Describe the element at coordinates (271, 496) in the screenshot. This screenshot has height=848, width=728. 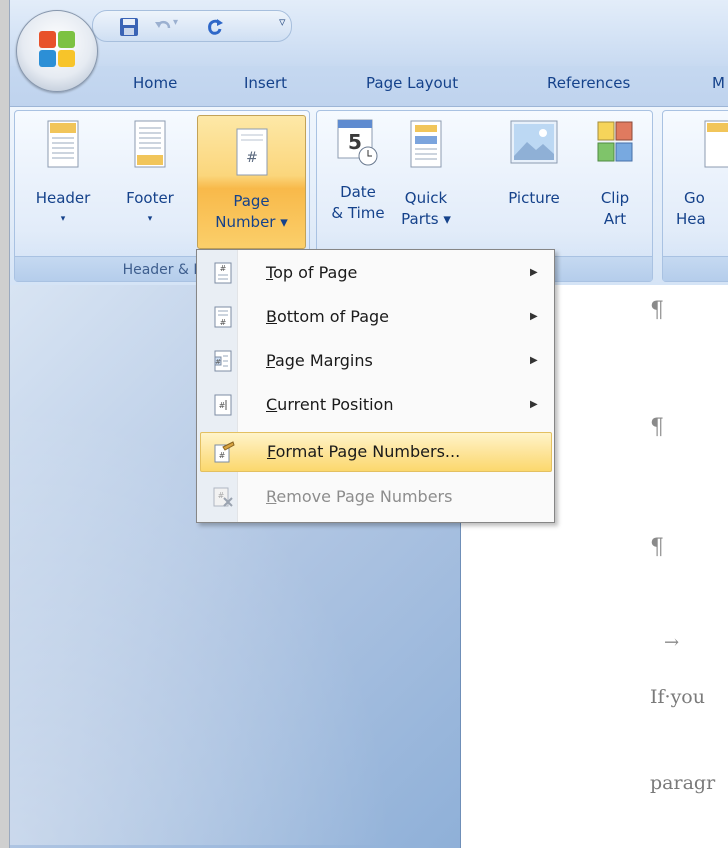
I see `menu-item-mnemonic: R` at that location.